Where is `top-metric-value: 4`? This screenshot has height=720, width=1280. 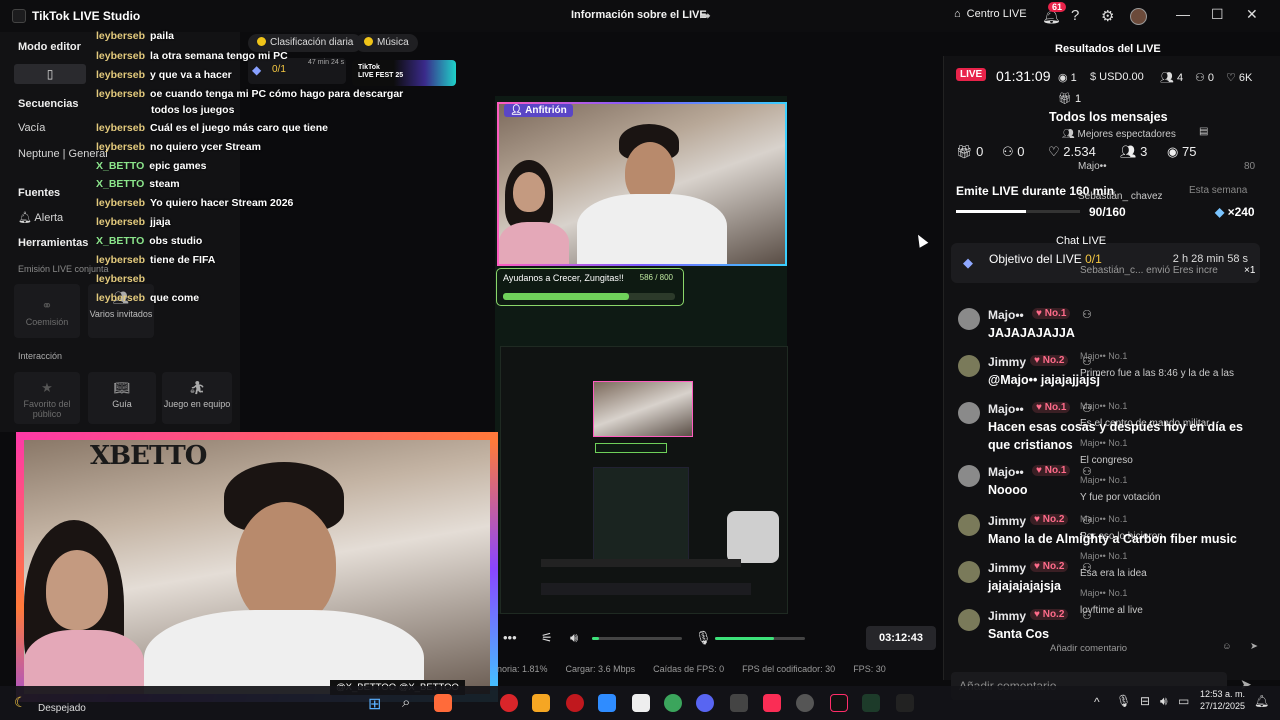 top-metric-value: 4 is located at coordinates (1180, 78).